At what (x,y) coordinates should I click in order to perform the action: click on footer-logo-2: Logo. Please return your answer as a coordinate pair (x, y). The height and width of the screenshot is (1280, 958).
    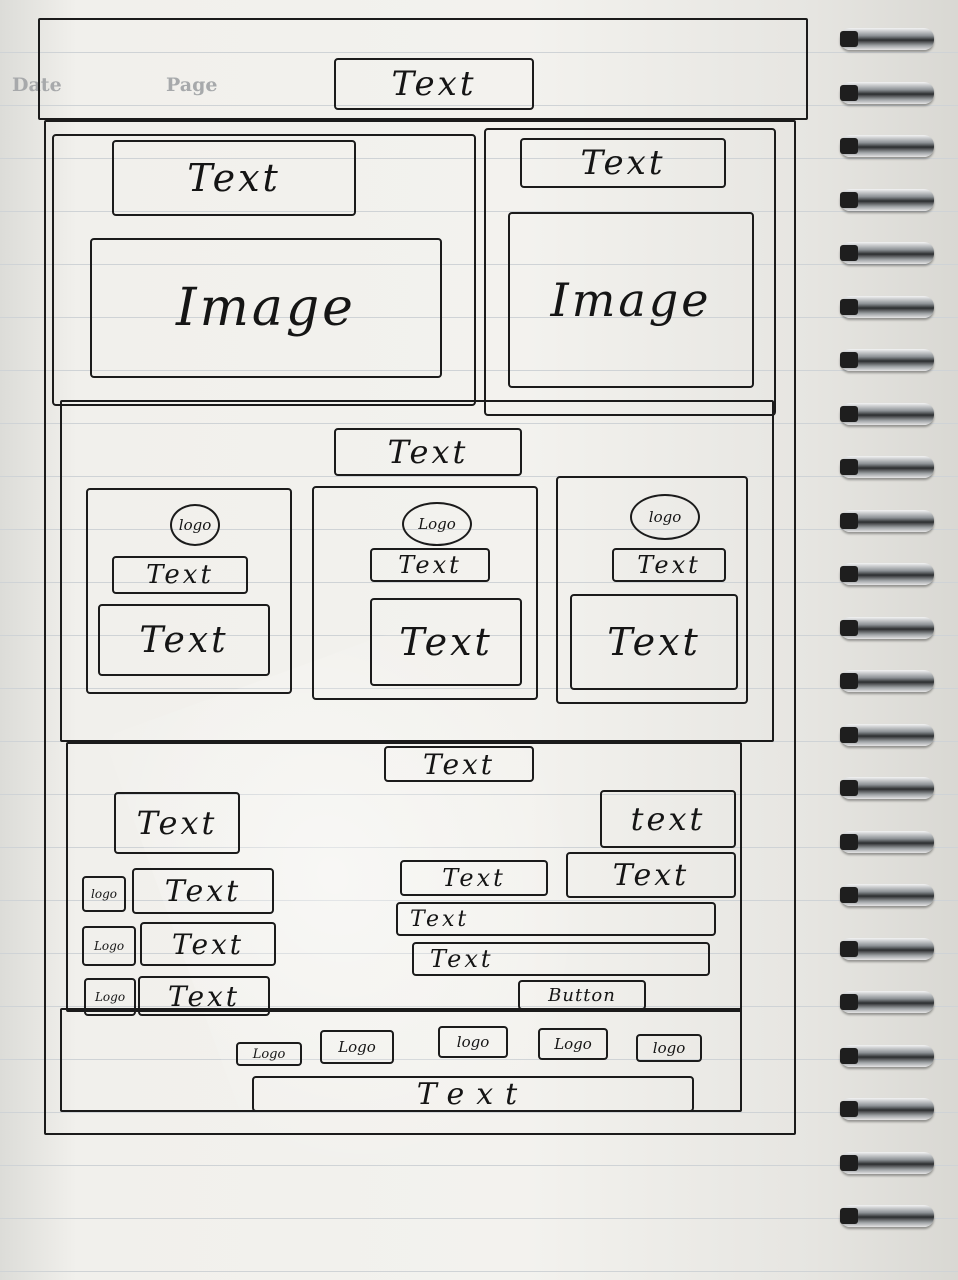
    Looking at the image, I should click on (357, 1047).